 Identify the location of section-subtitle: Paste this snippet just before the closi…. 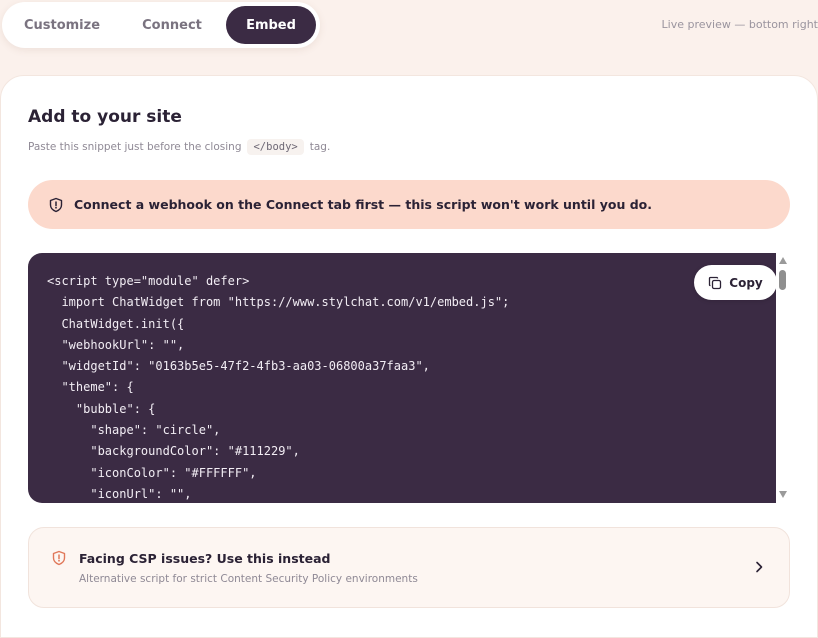
(179, 147).